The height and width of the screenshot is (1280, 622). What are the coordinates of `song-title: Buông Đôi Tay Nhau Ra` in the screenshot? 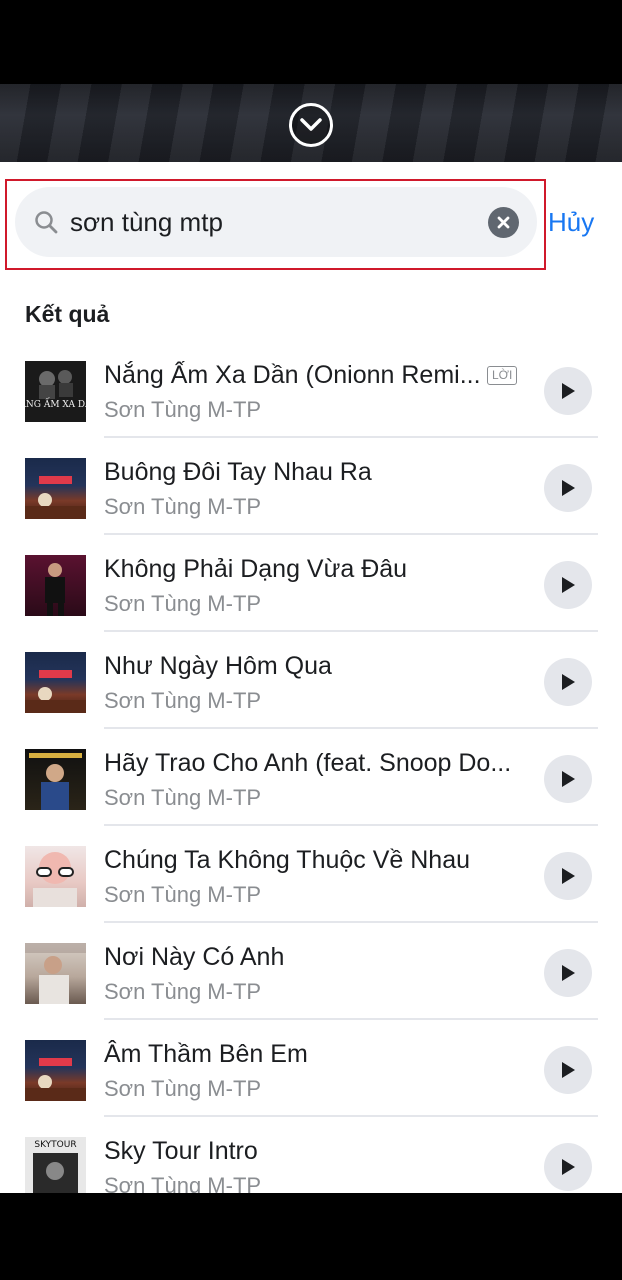 It's located at (238, 472).